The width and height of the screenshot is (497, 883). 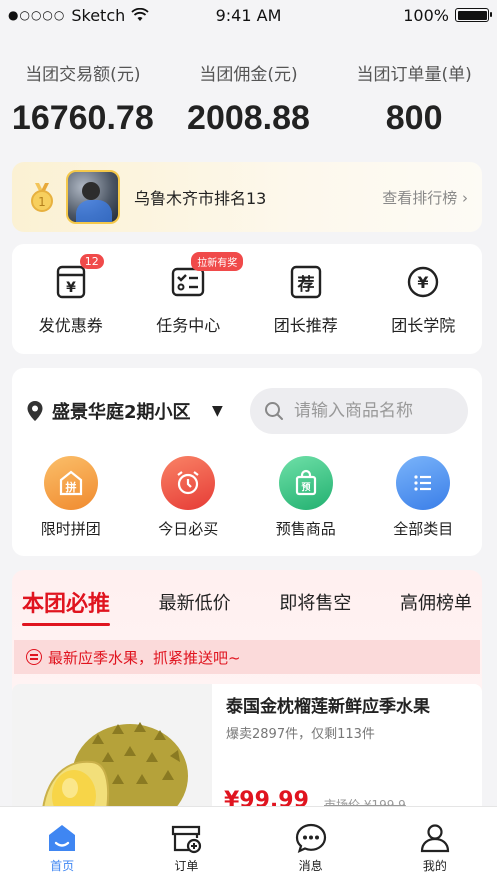 I want to click on location-selector: 盛景华庭2期小区, so click(x=128, y=411).